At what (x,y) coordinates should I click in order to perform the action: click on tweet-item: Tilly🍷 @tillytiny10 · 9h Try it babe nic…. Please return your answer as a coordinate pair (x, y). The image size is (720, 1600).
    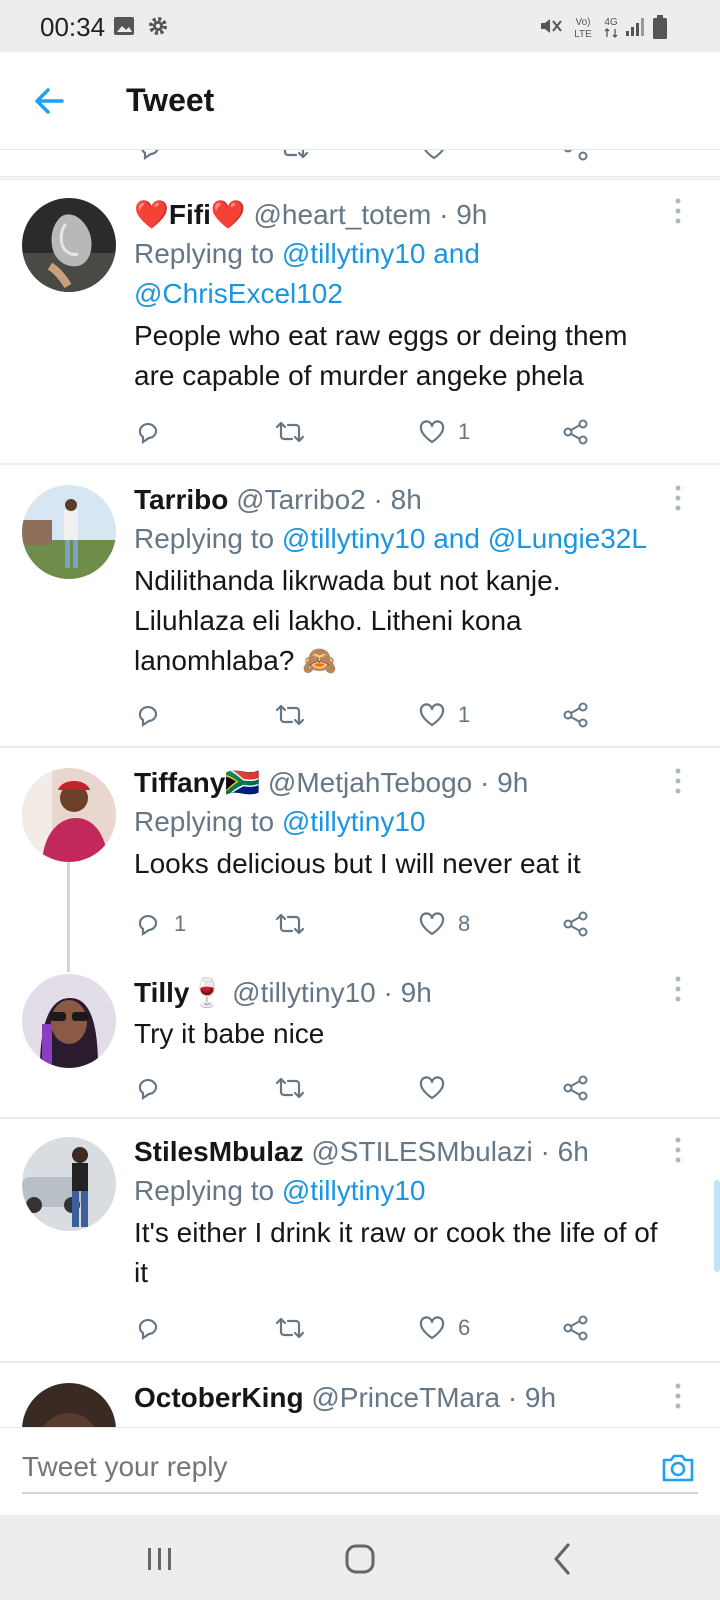
    Looking at the image, I should click on (360, 1037).